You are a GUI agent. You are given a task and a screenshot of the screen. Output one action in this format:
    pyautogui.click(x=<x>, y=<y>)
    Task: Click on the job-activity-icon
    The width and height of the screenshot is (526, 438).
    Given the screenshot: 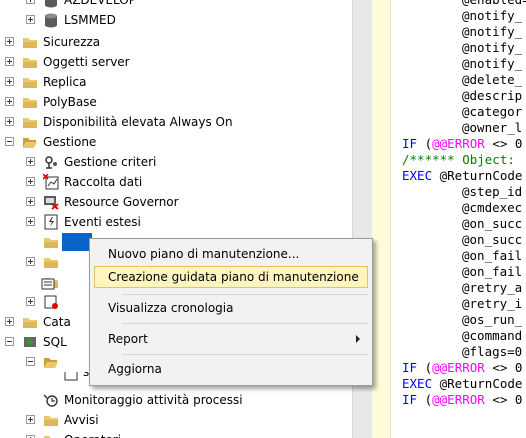 What is the action you would take?
    pyautogui.click(x=50, y=400)
    